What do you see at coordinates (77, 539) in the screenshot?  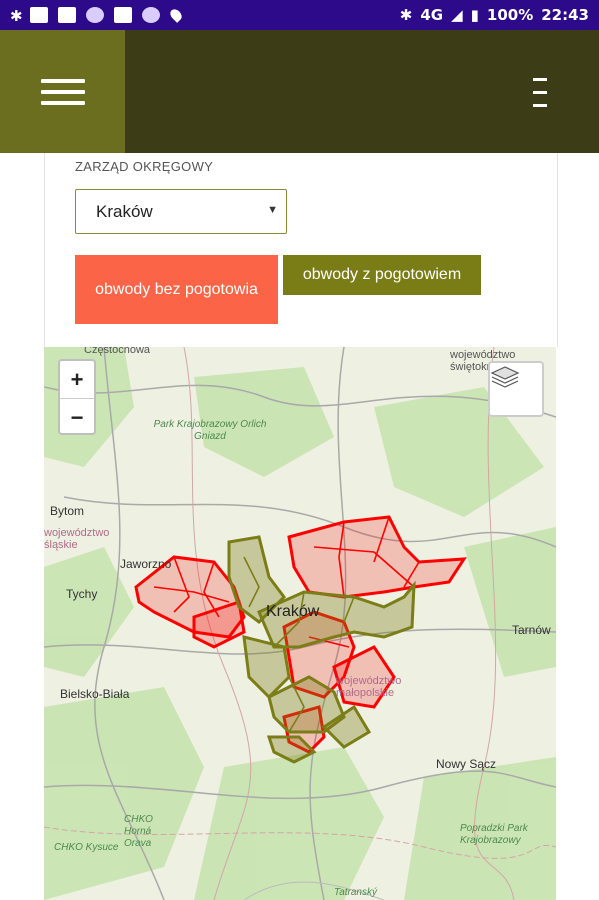 I see `map-label-slaskie: województwo śląskie` at bounding box center [77, 539].